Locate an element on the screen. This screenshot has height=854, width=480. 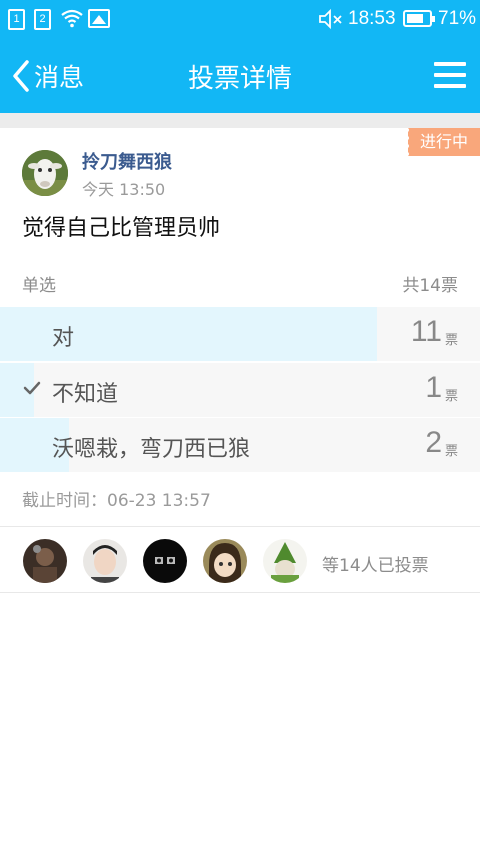
check-icon is located at coordinates (32, 388).